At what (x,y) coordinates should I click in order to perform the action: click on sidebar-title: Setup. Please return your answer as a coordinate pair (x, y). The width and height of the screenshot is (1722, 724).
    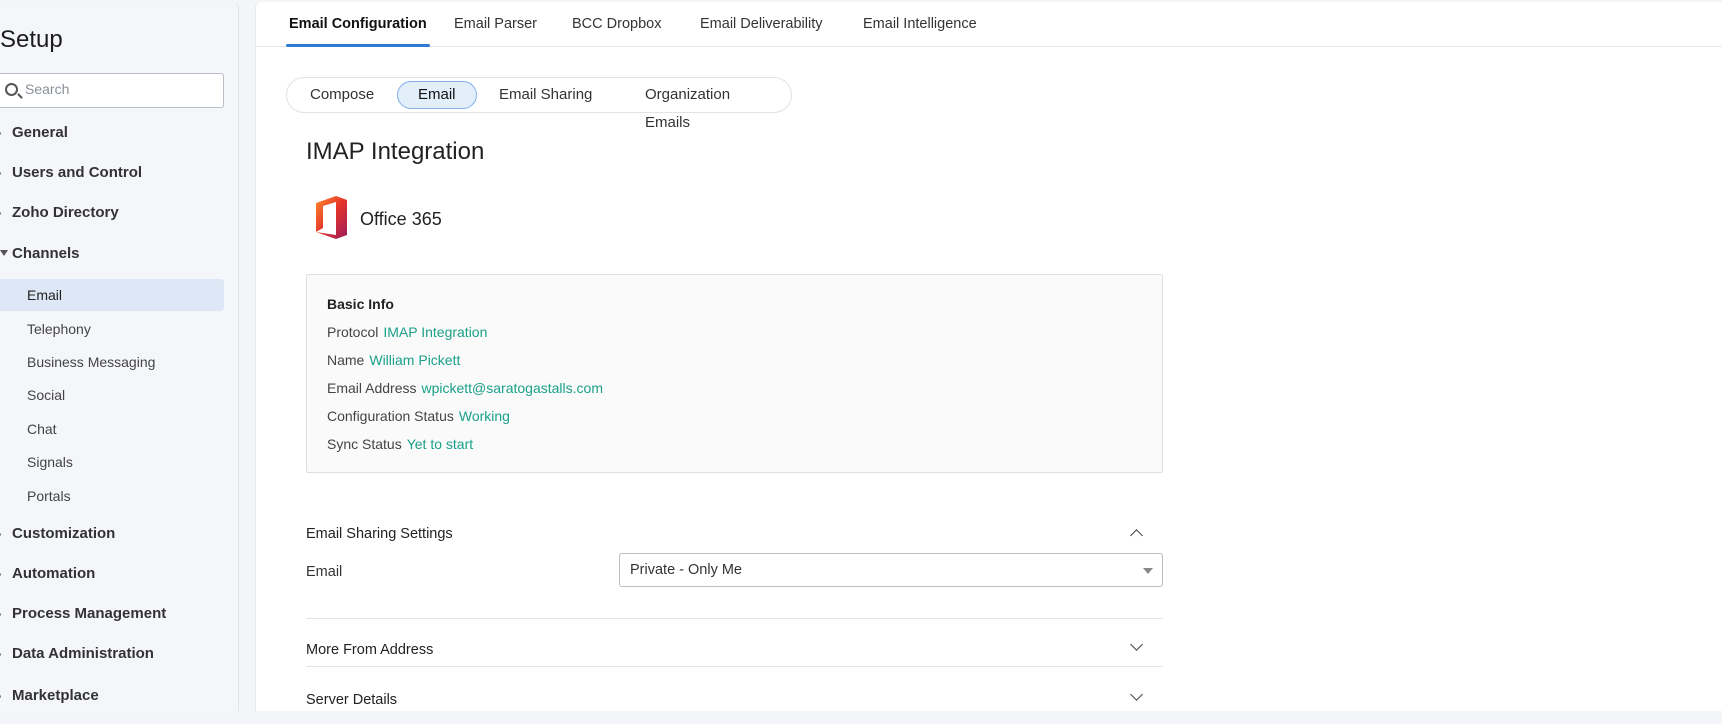
    Looking at the image, I should click on (31, 39).